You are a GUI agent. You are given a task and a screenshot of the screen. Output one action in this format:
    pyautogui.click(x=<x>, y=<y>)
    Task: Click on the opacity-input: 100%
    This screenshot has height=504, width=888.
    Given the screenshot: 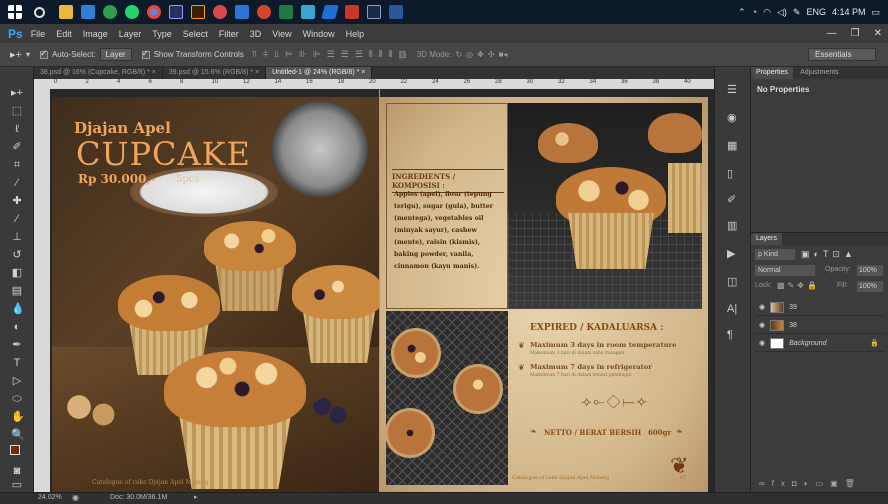 What is the action you would take?
    pyautogui.click(x=870, y=270)
    